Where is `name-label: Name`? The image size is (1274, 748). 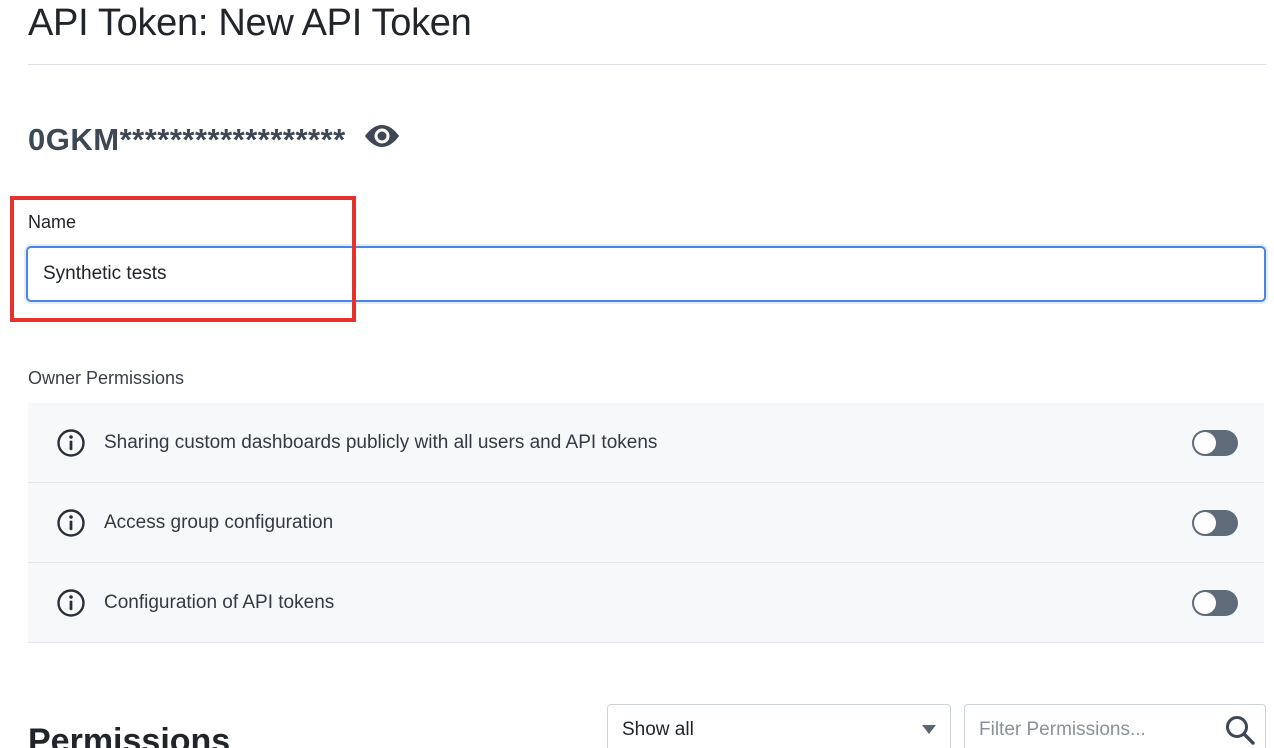 name-label: Name is located at coordinates (52, 222).